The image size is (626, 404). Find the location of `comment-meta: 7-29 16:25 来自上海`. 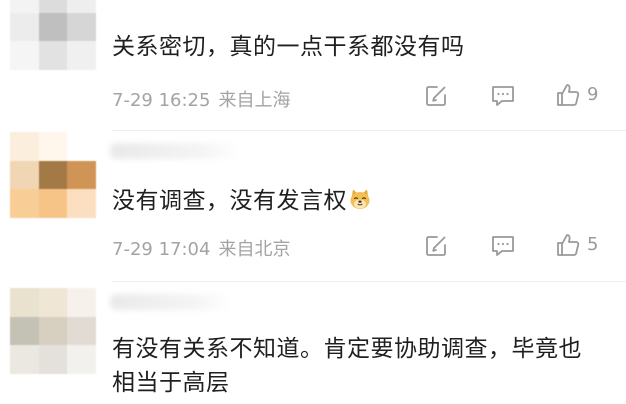

comment-meta: 7-29 16:25 来自上海 is located at coordinates (201, 99).